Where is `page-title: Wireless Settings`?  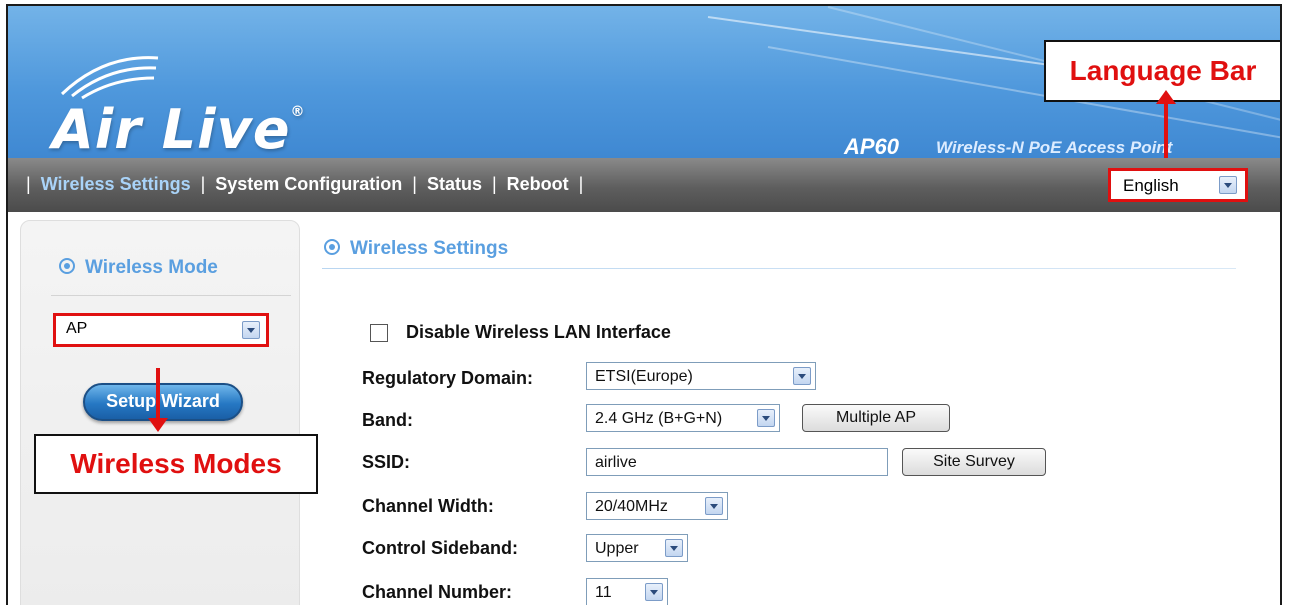 page-title: Wireless Settings is located at coordinates (416, 249).